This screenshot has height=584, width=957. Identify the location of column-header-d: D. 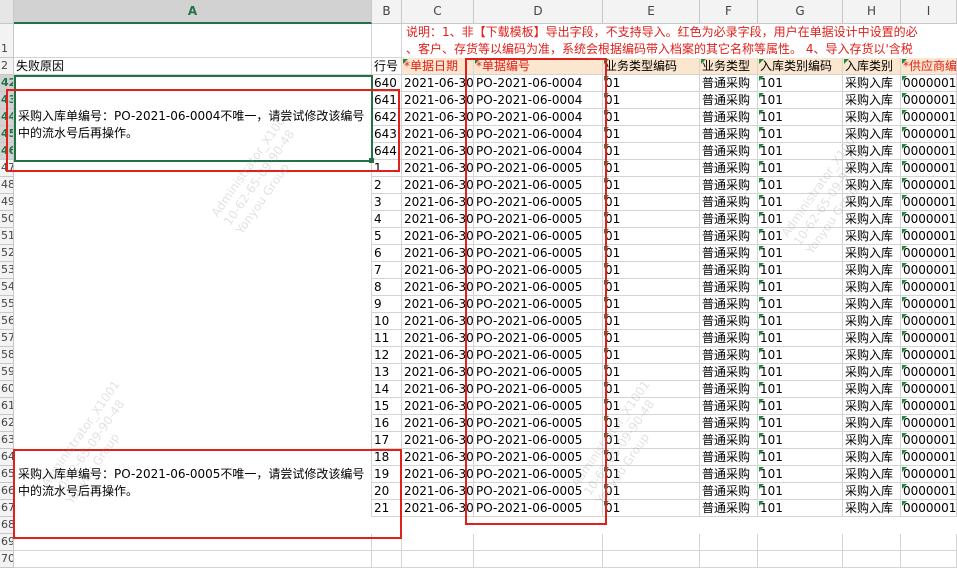
(538, 12).